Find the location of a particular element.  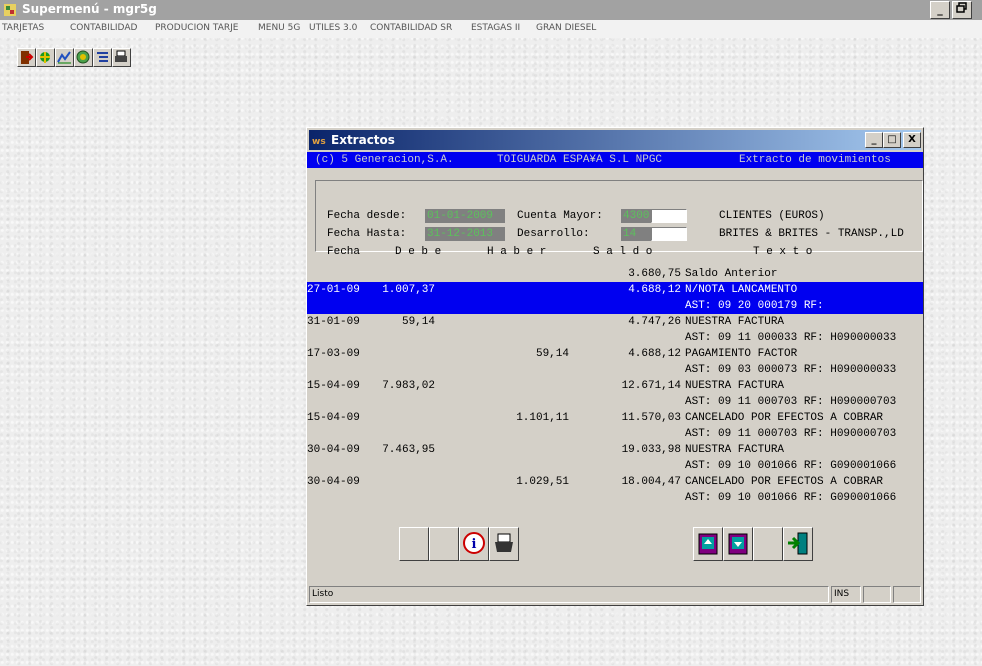

globe-icon is located at coordinates (83, 57).